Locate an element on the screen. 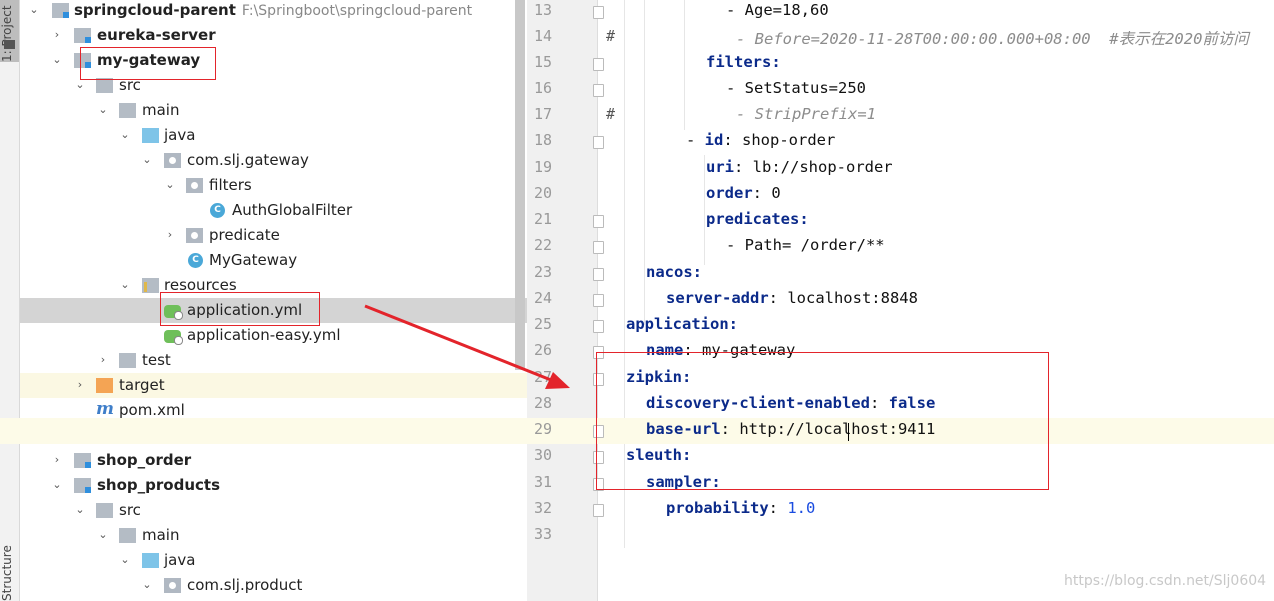 This screenshot has height=601, width=1274. watermark-text: https://blog.csdn.net/Slj0604 is located at coordinates (1165, 581).